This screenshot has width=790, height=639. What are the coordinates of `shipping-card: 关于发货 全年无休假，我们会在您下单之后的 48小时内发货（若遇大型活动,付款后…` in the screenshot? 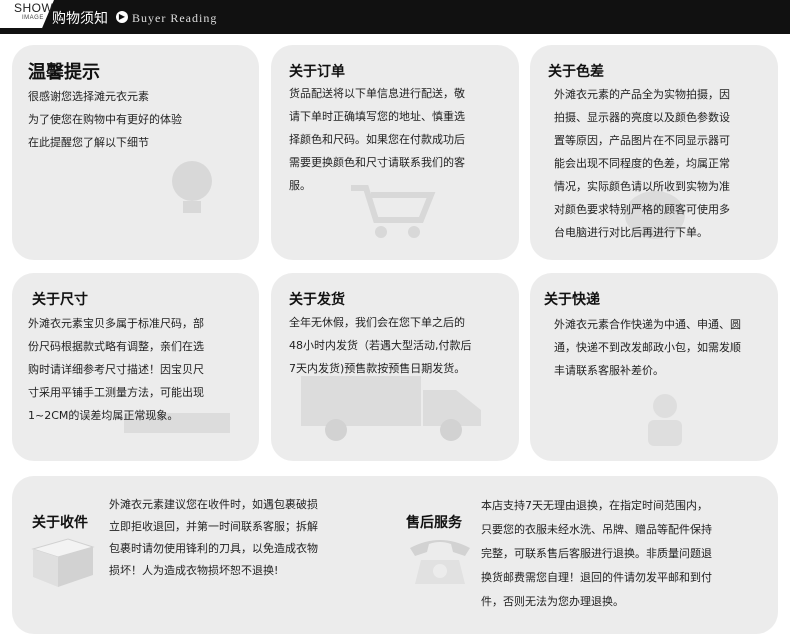 It's located at (395, 367).